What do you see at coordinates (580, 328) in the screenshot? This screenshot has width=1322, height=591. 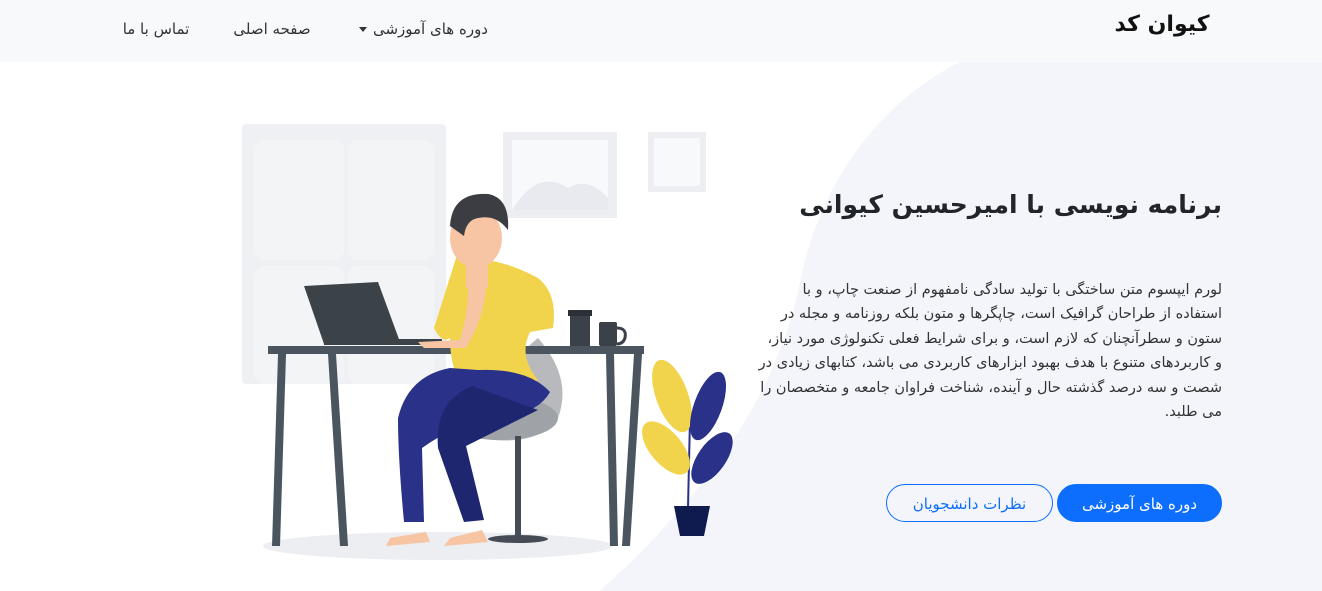 I see `coffee-cup` at bounding box center [580, 328].